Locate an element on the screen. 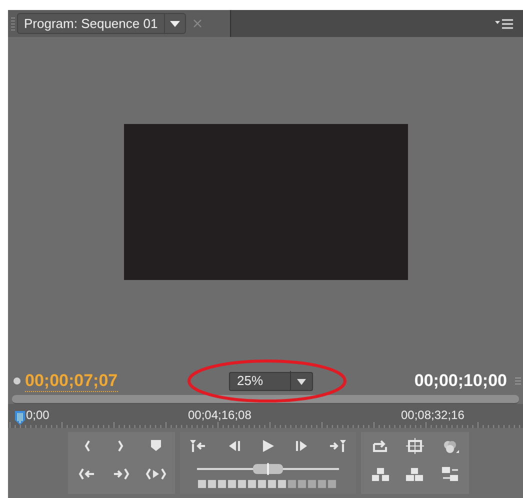  safe-margins-icon is located at coordinates (415, 446).